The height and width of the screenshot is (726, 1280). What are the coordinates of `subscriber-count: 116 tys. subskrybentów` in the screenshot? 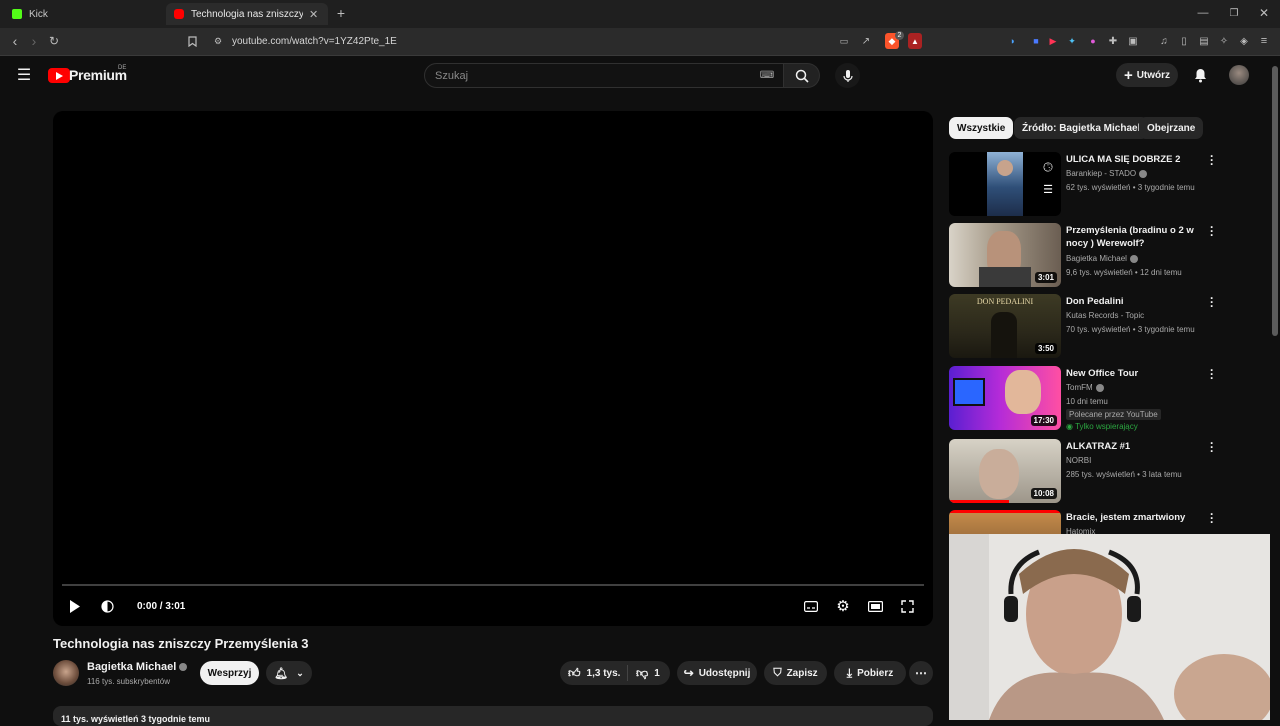 It's located at (129, 681).